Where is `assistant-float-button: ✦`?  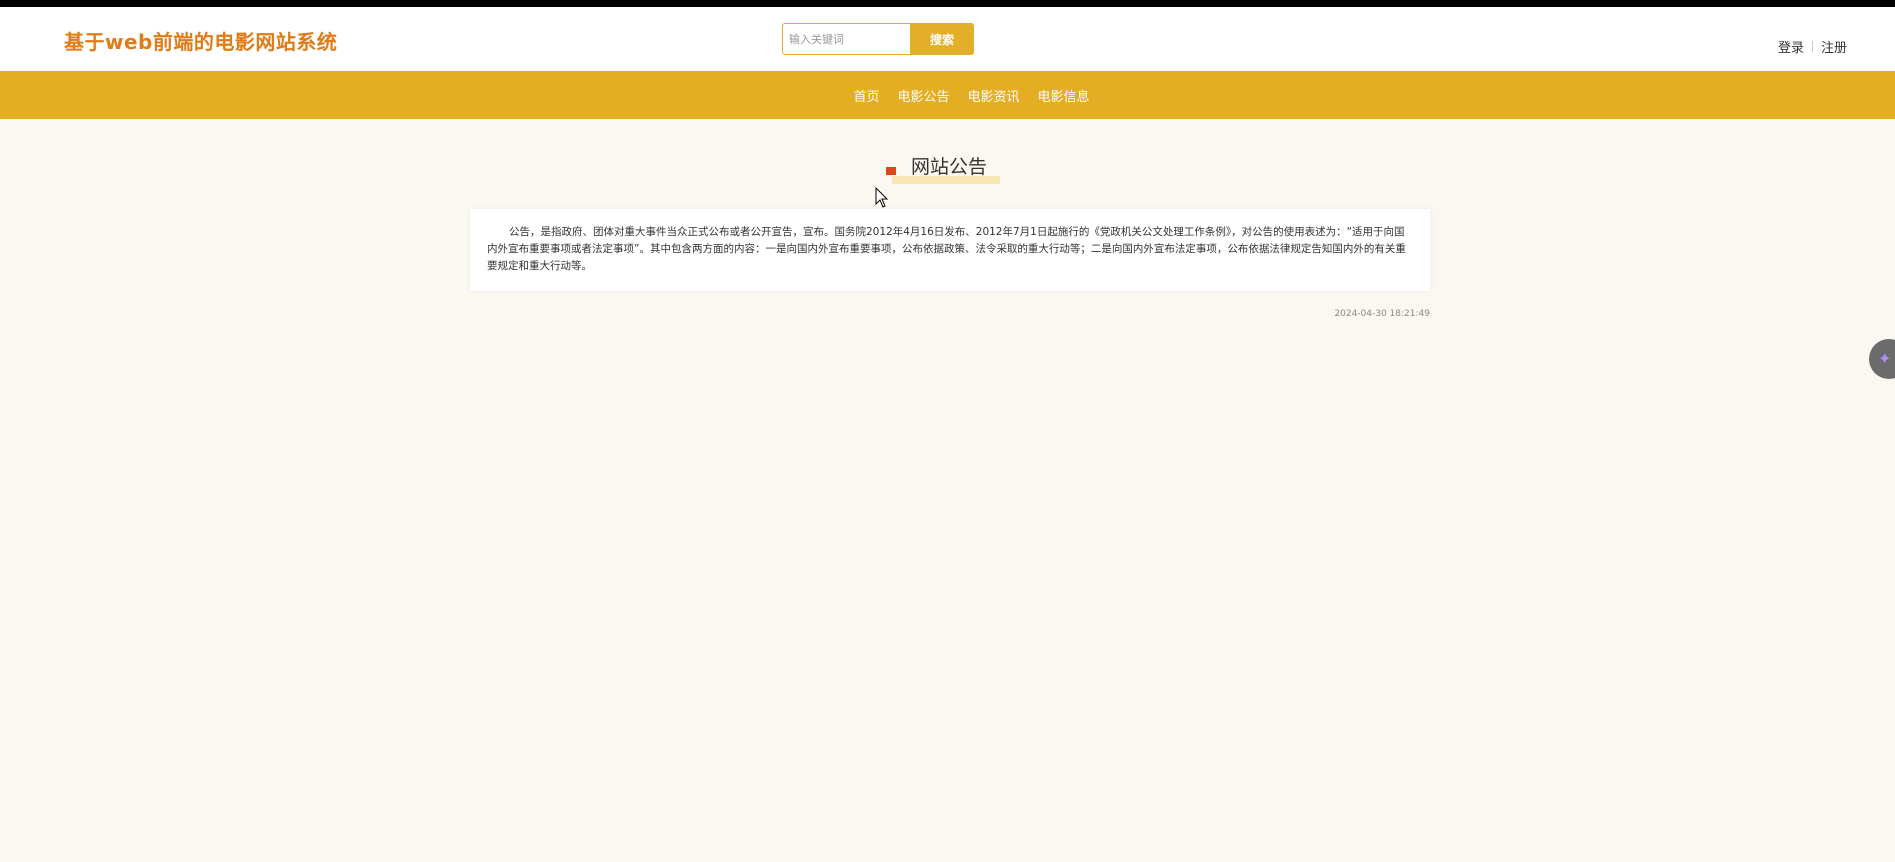 assistant-float-button: ✦ is located at coordinates (1882, 359).